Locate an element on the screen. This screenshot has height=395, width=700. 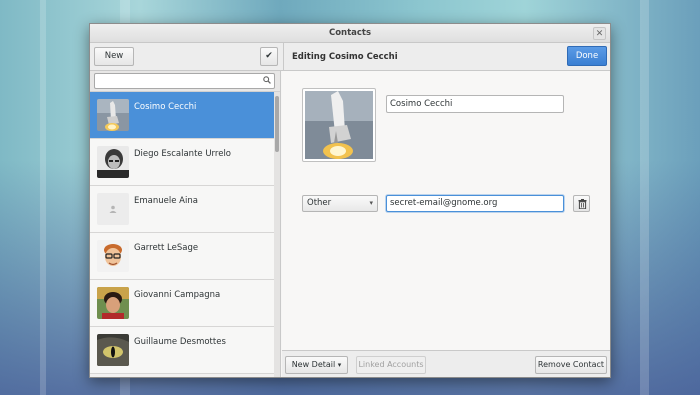
trash-icon is located at coordinates (582, 204).